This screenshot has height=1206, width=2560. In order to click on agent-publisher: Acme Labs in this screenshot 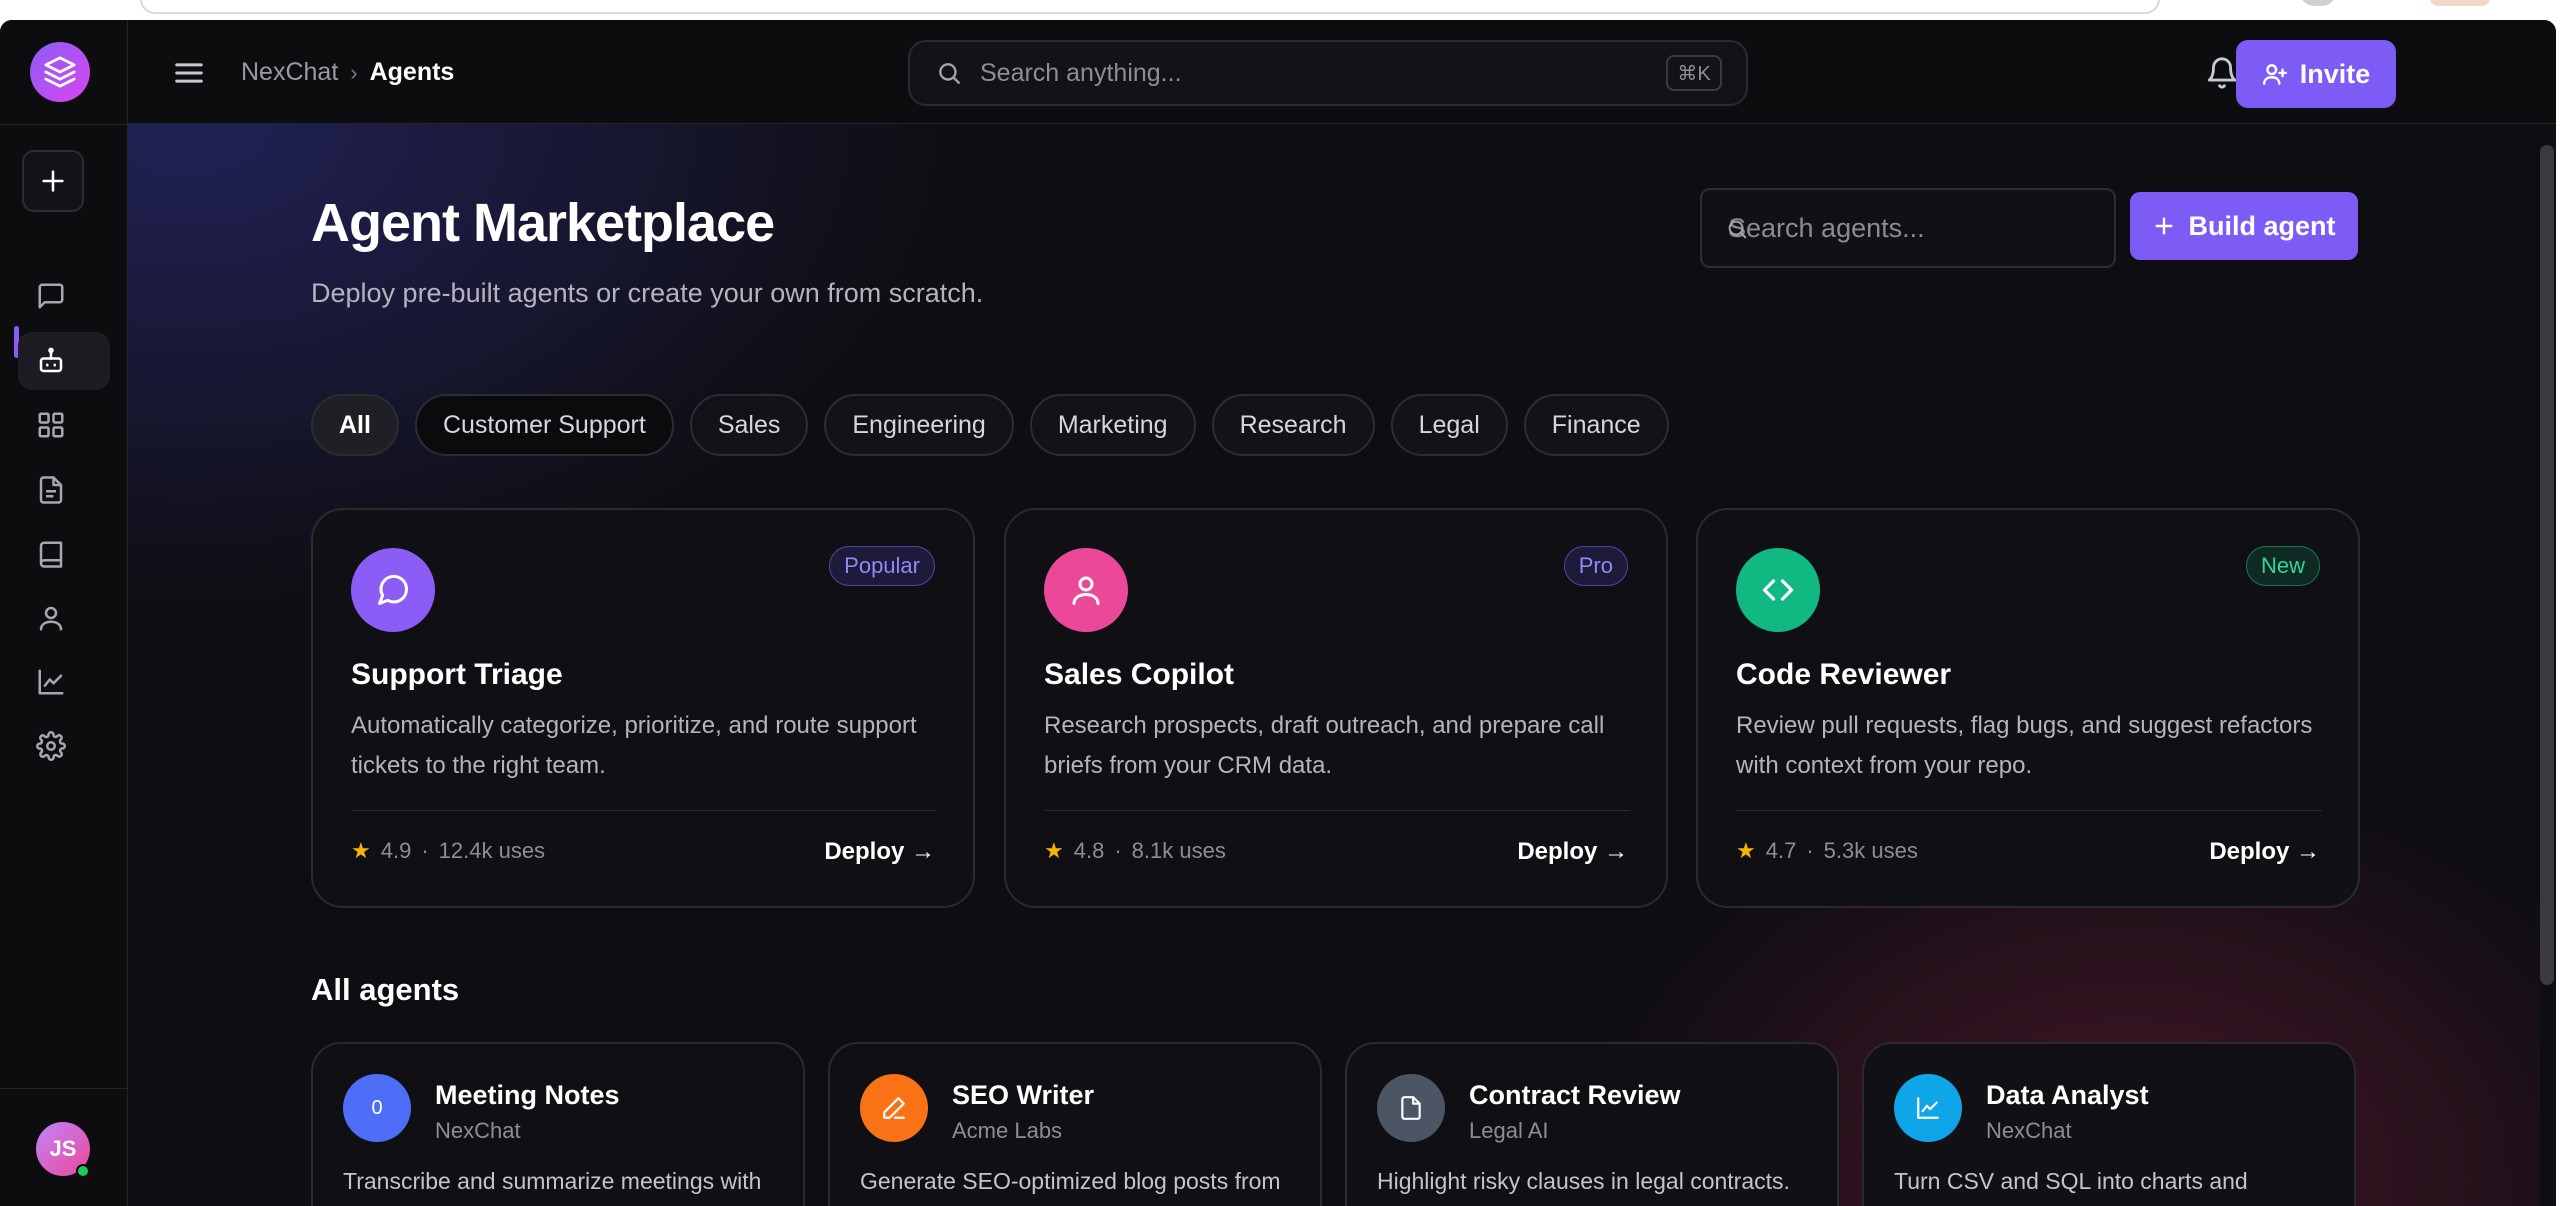, I will do `click(1007, 1130)`.